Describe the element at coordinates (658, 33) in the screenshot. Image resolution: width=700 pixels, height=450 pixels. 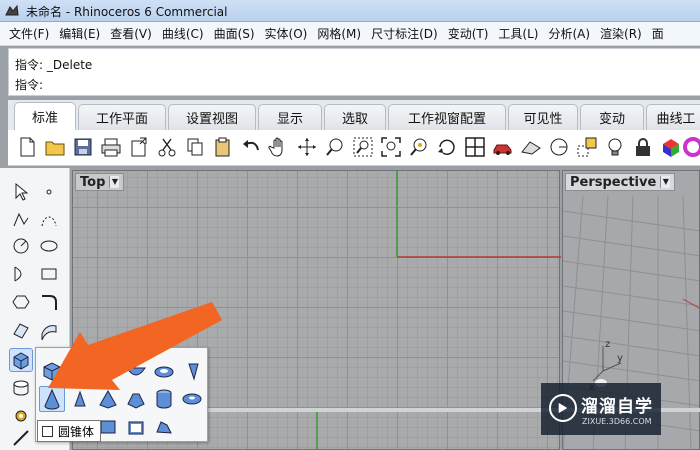
I see `menu-panels: 面` at that location.